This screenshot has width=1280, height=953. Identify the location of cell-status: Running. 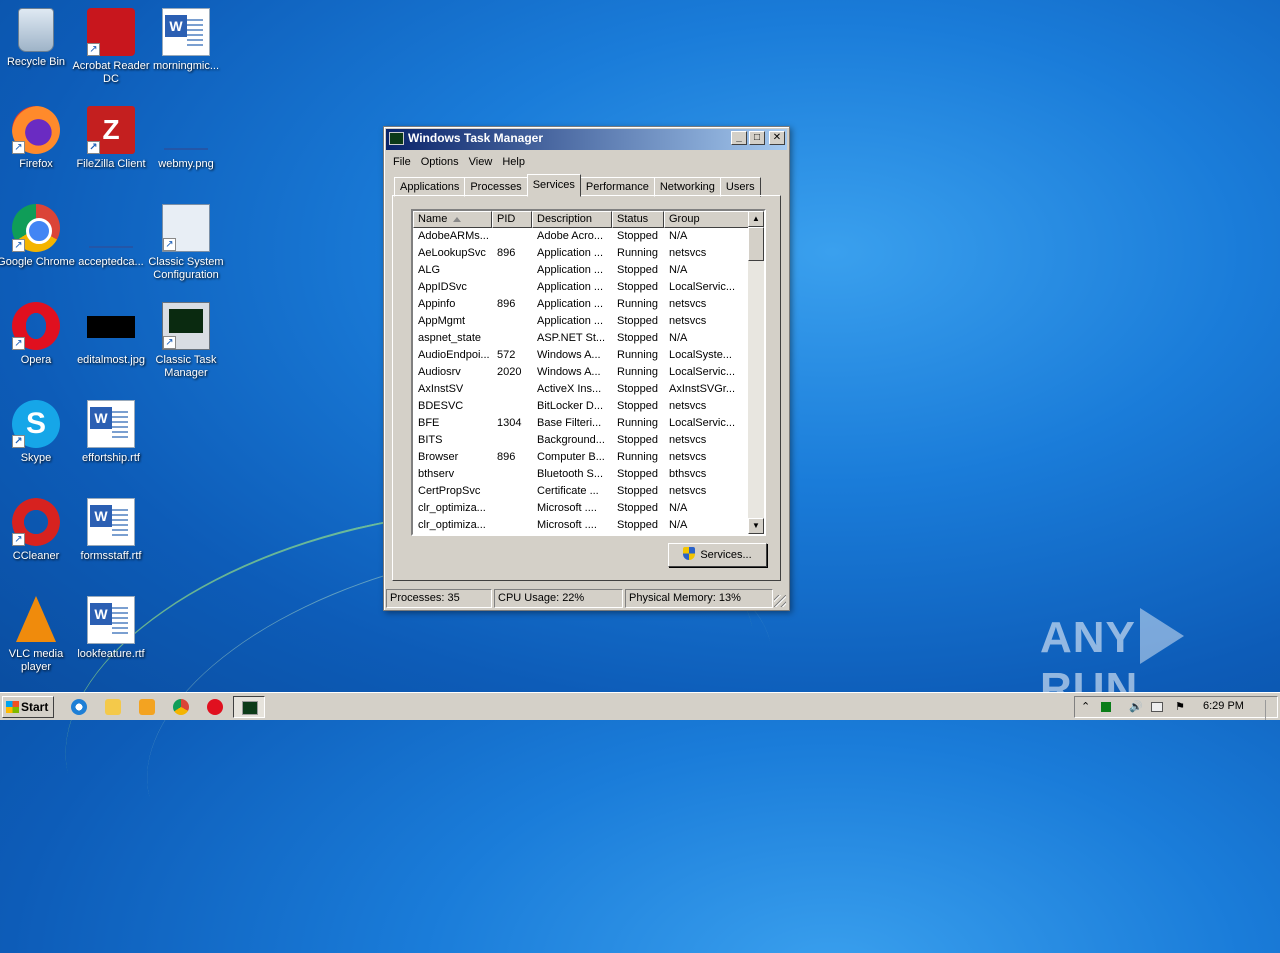
(637, 304).